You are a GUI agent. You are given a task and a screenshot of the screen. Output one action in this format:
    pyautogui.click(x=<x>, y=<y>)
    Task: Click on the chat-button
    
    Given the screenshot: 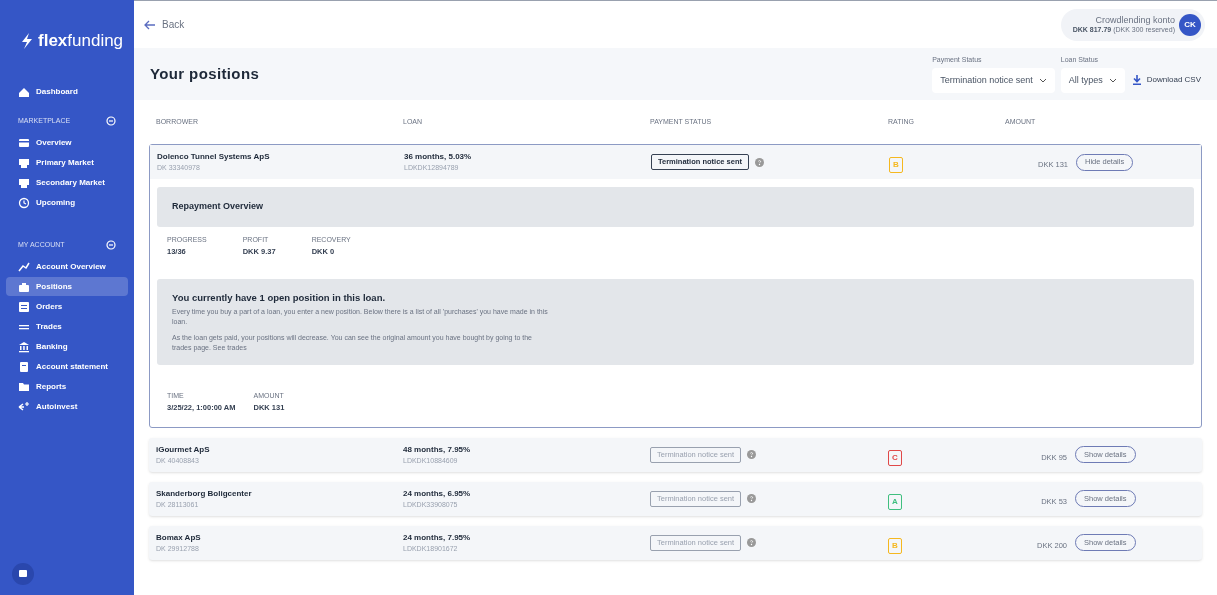 What is the action you would take?
    pyautogui.click(x=23, y=574)
    